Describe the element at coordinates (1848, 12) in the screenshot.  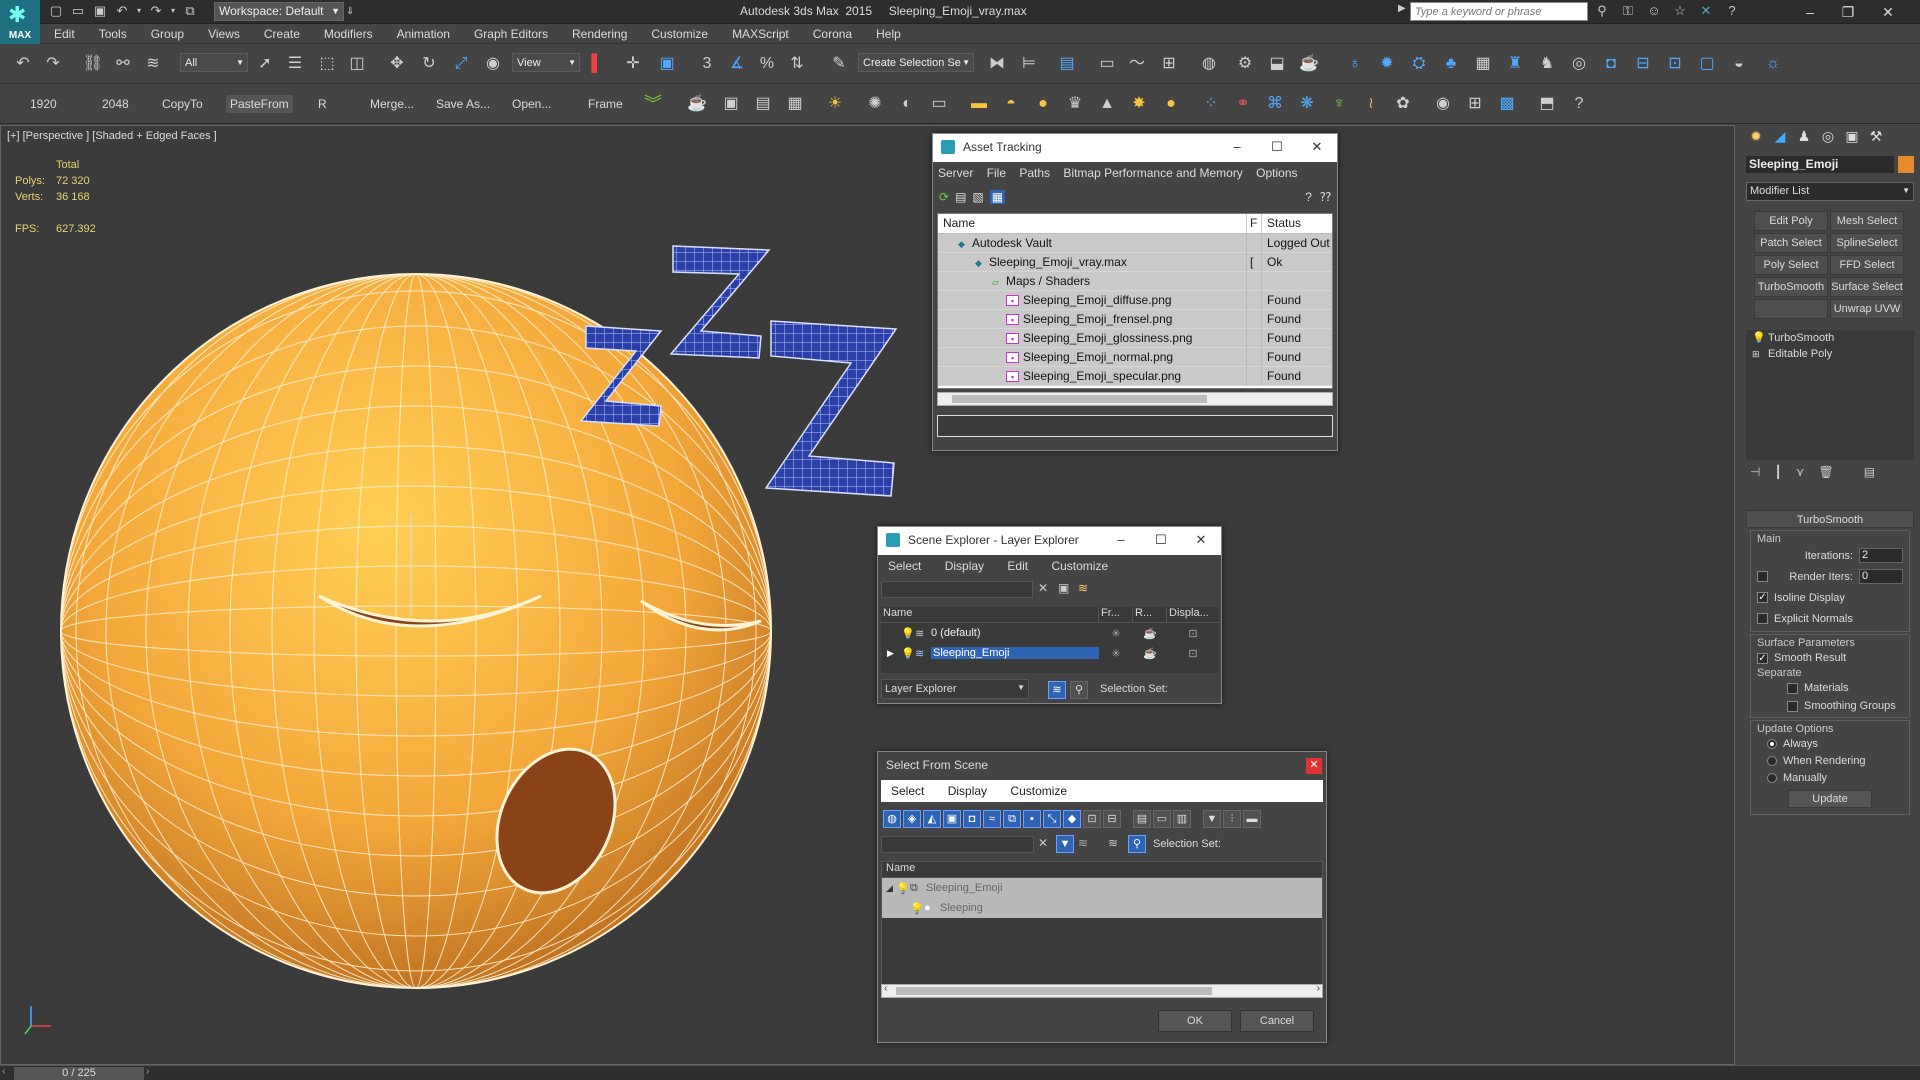
I see `restore-icon: ❐` at that location.